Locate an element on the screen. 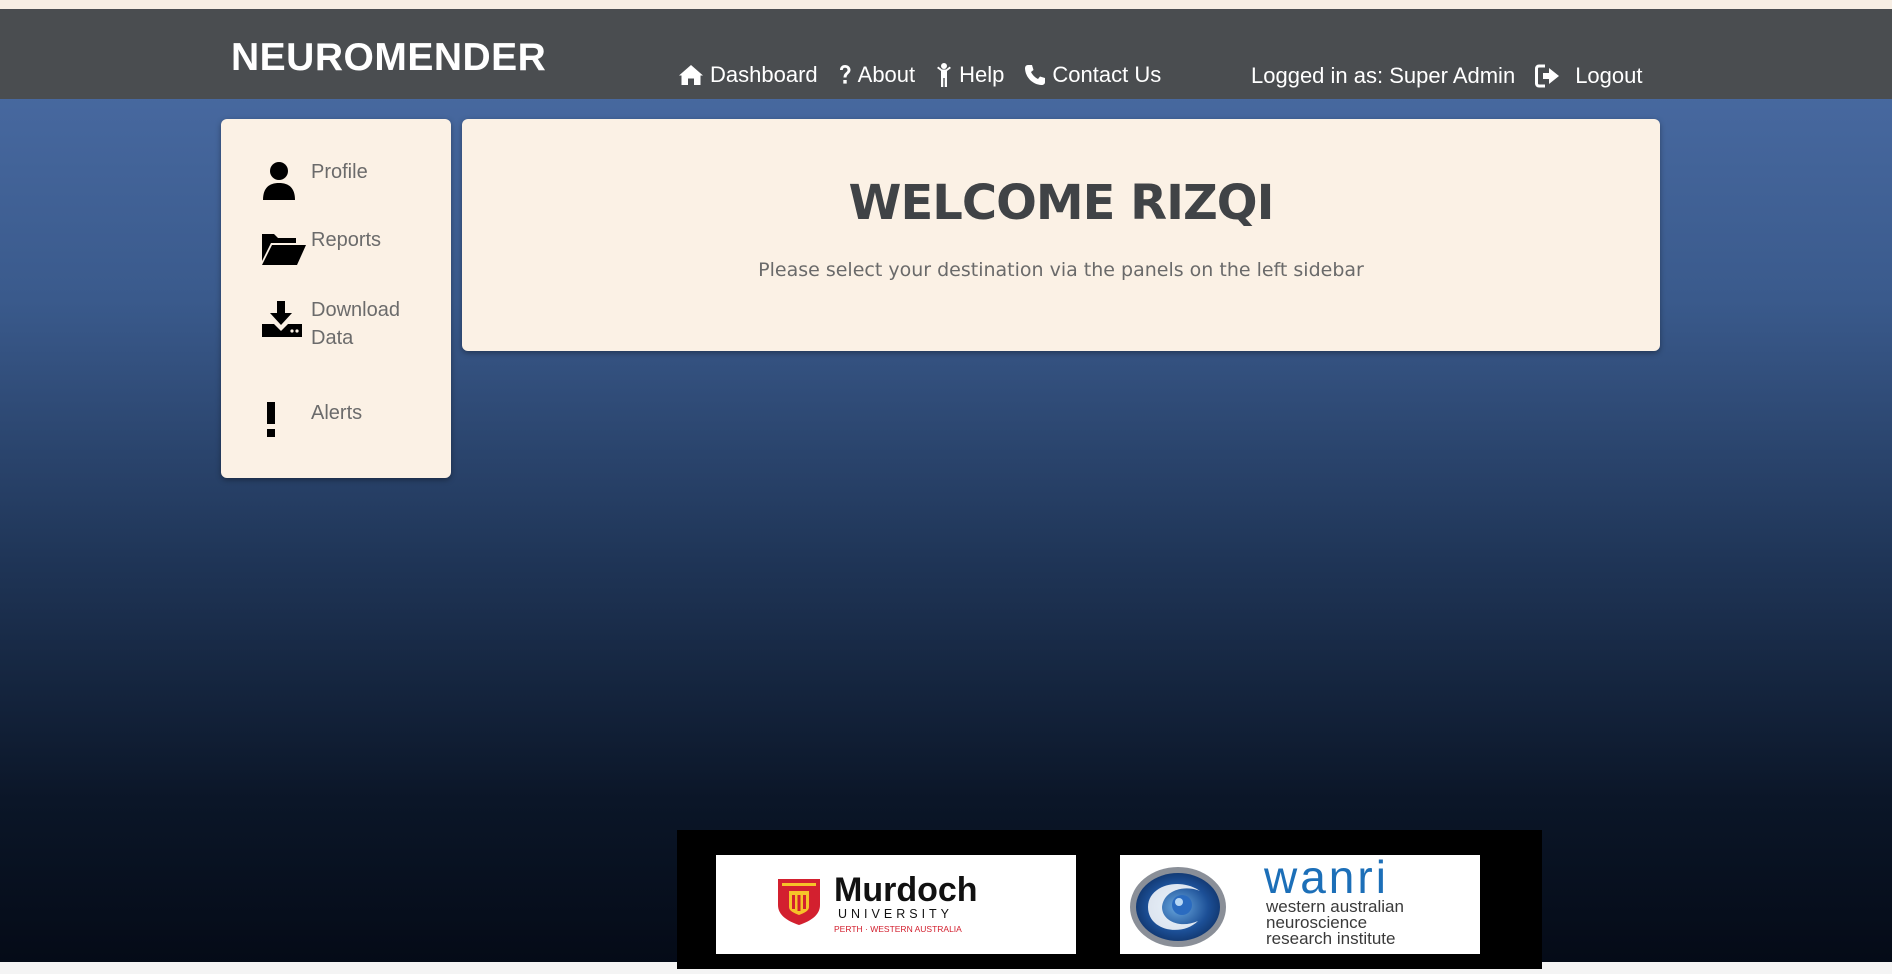 Image resolution: width=1892 pixels, height=974 pixels. user-area: Logged in as: Super Admin Logout is located at coordinates (1446, 76).